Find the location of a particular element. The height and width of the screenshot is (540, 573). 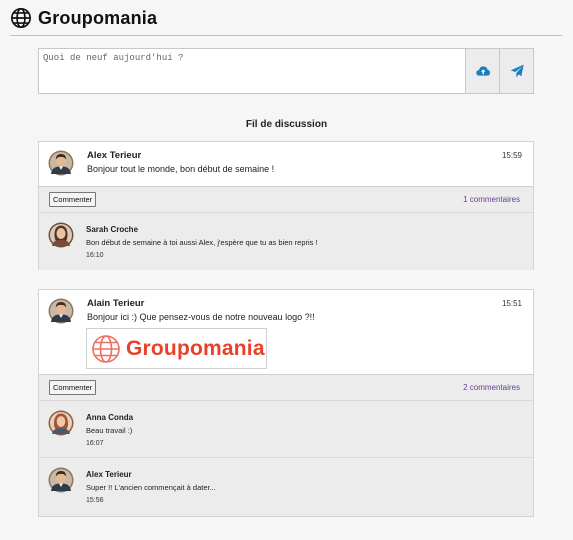

post-time: 15:59 is located at coordinates (511, 155).